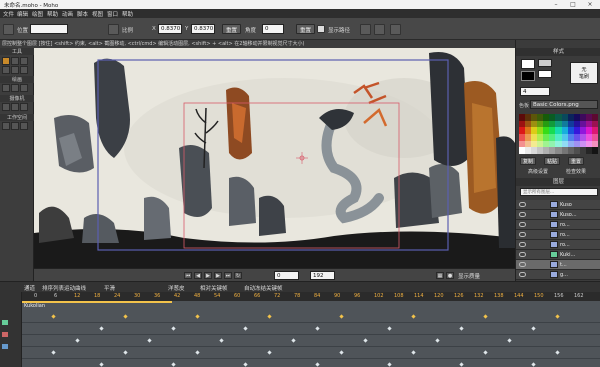 The width and height of the screenshot is (600, 367). What do you see at coordinates (584, 73) in the screenshot?
I see `brush-preview: 无 笔刷` at bounding box center [584, 73].